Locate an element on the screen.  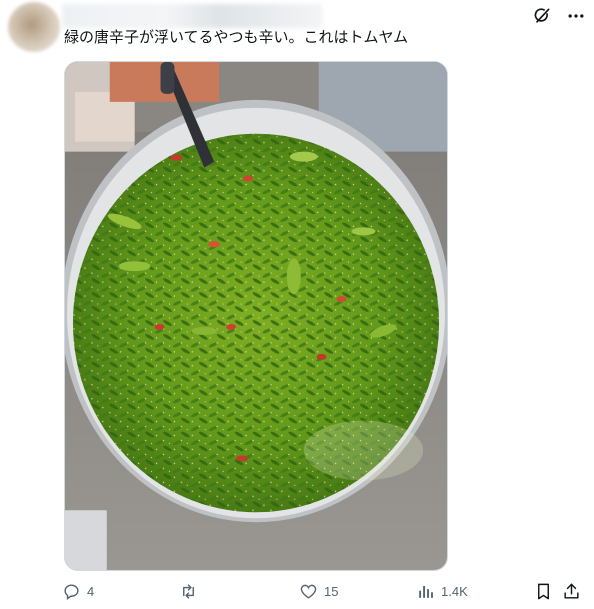
grok-icon is located at coordinates (542, 16).